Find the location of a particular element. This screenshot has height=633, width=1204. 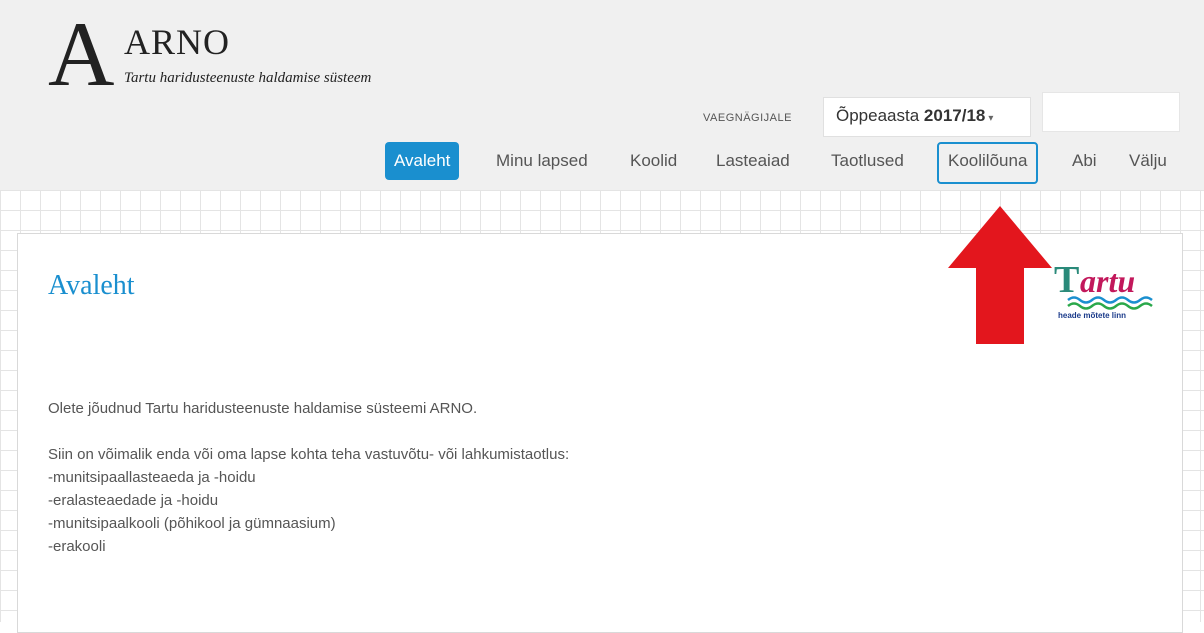

caret-down-icon: ▾ is located at coordinates (991, 118).